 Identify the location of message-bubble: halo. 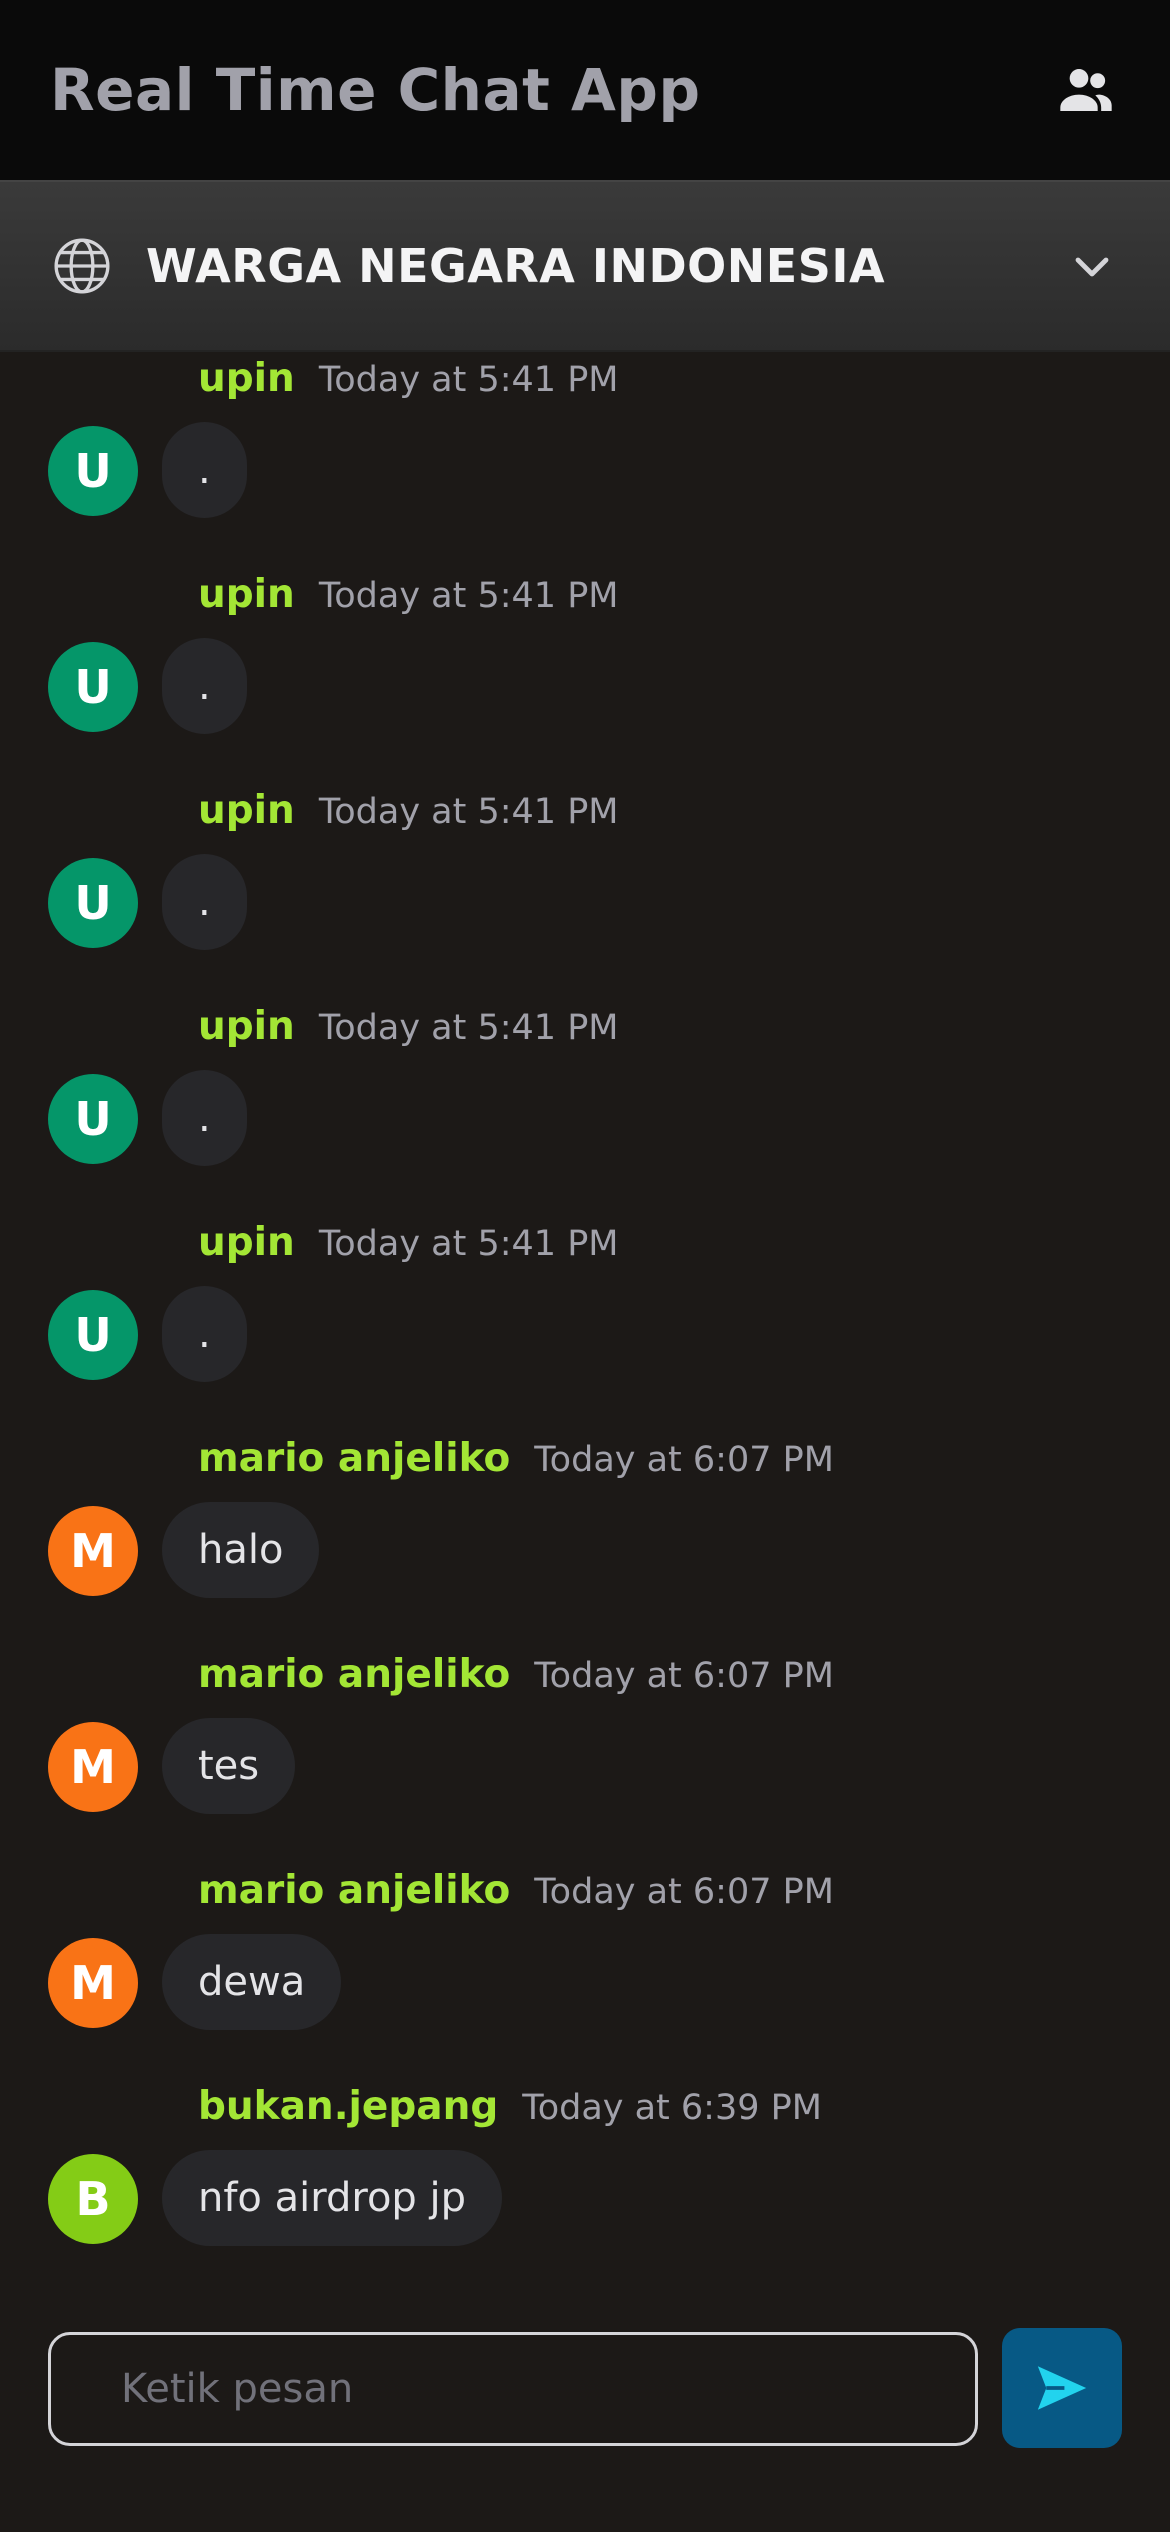
(241, 1550).